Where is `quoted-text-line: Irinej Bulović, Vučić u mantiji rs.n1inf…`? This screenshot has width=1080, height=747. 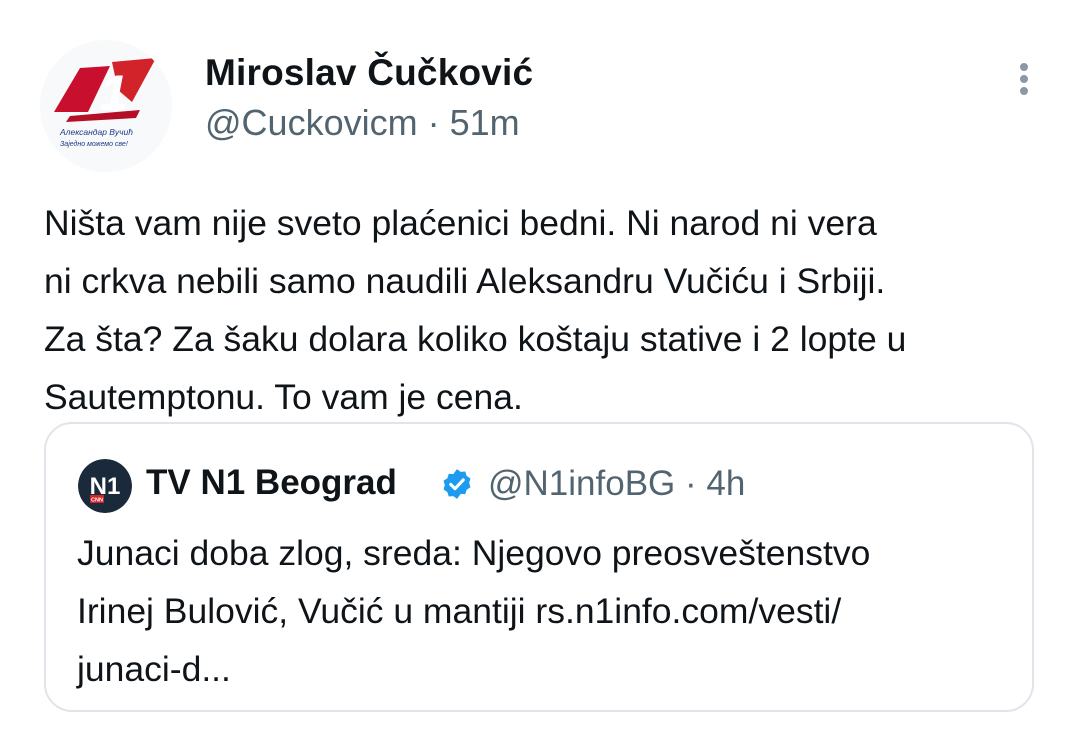 quoted-text-line: Irinej Bulović, Vučić u mantiji rs.n1inf… is located at coordinates (459, 611).